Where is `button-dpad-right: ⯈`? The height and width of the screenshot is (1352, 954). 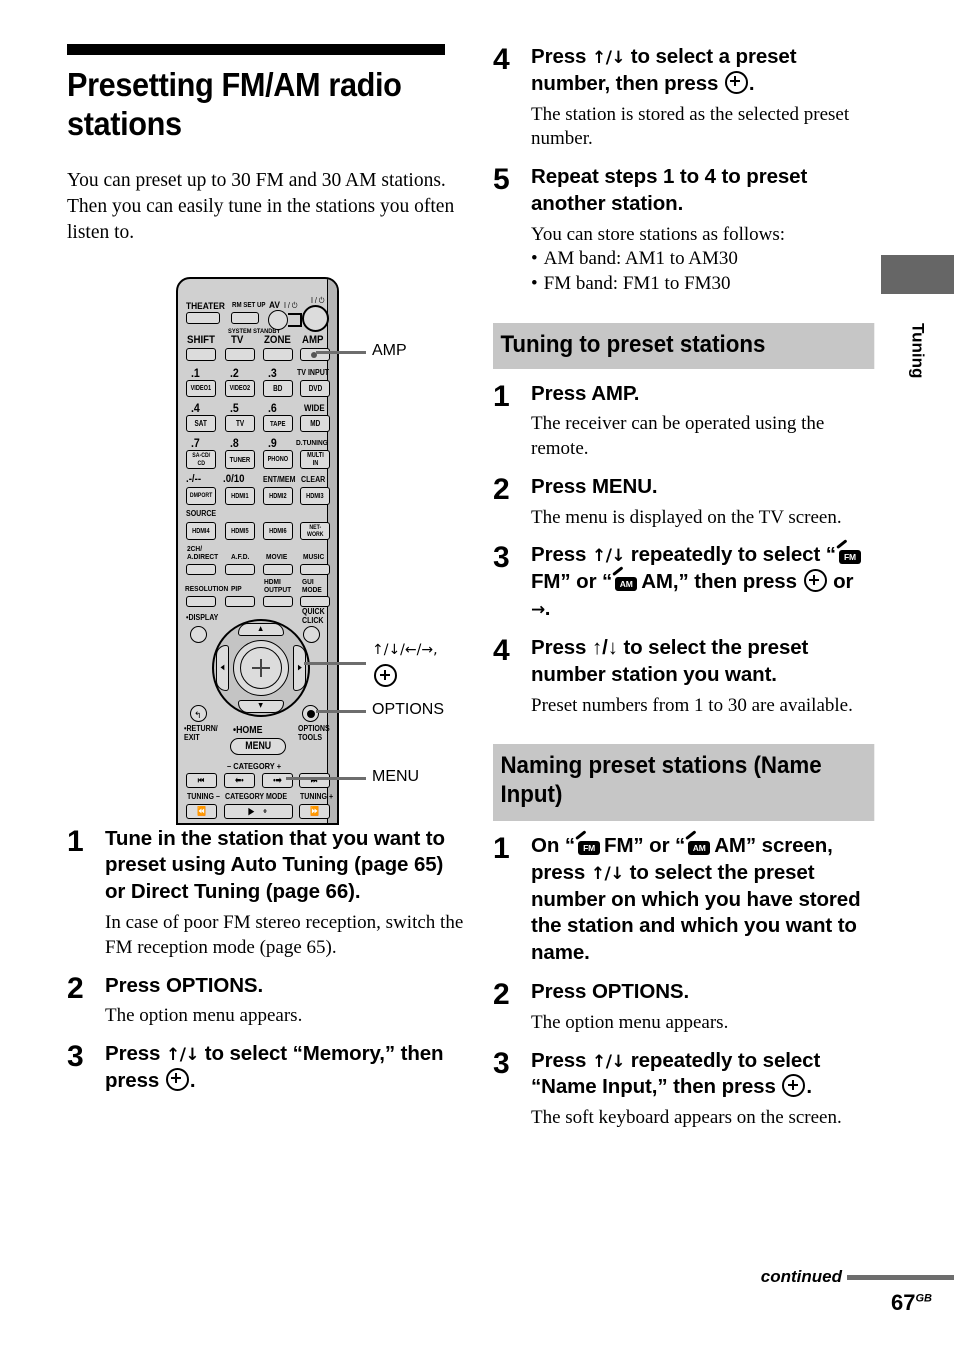 button-dpad-right: ⯈ is located at coordinates (299, 668).